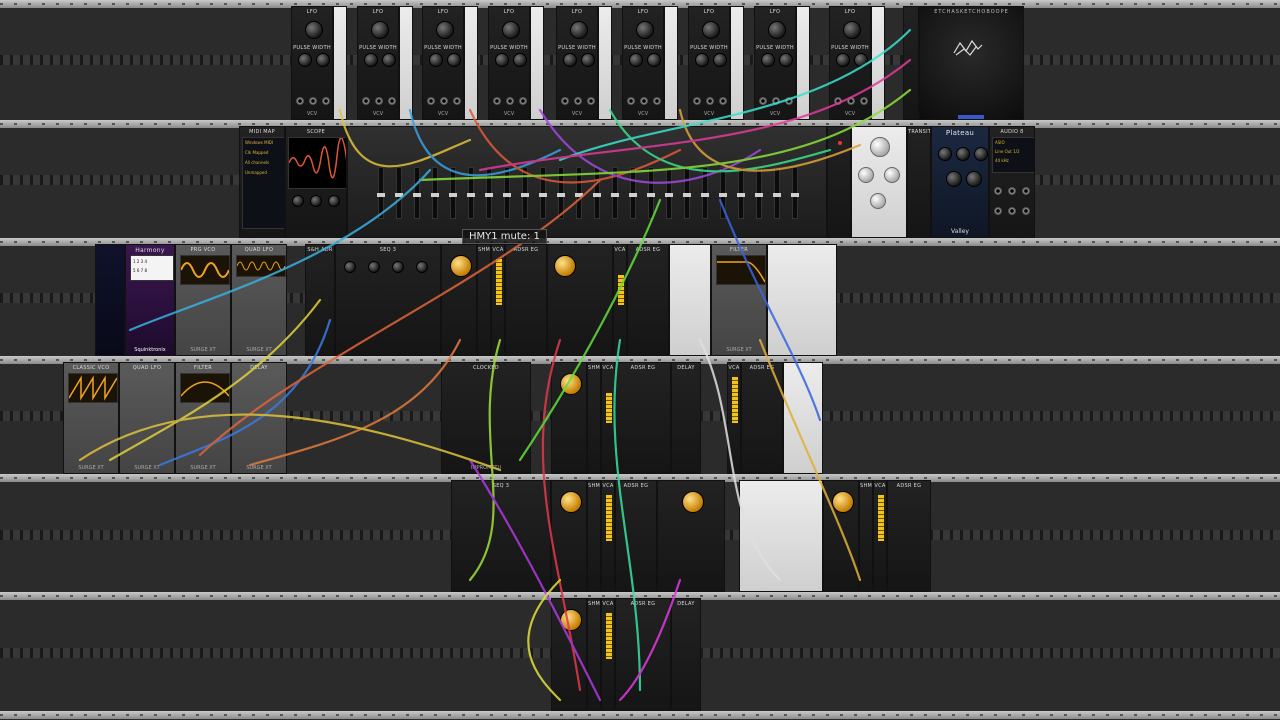 This screenshot has height=720, width=1280. Describe the element at coordinates (911, 63) in the screenshot. I see `switch-strip-module` at that location.